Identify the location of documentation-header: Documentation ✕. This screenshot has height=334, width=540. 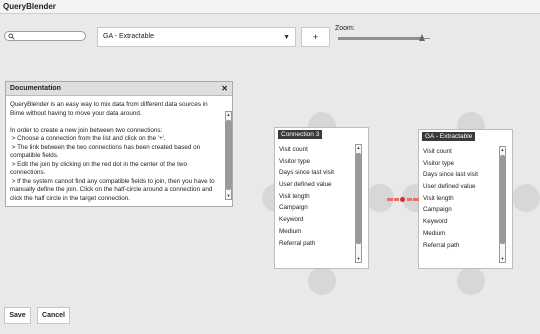
(119, 89).